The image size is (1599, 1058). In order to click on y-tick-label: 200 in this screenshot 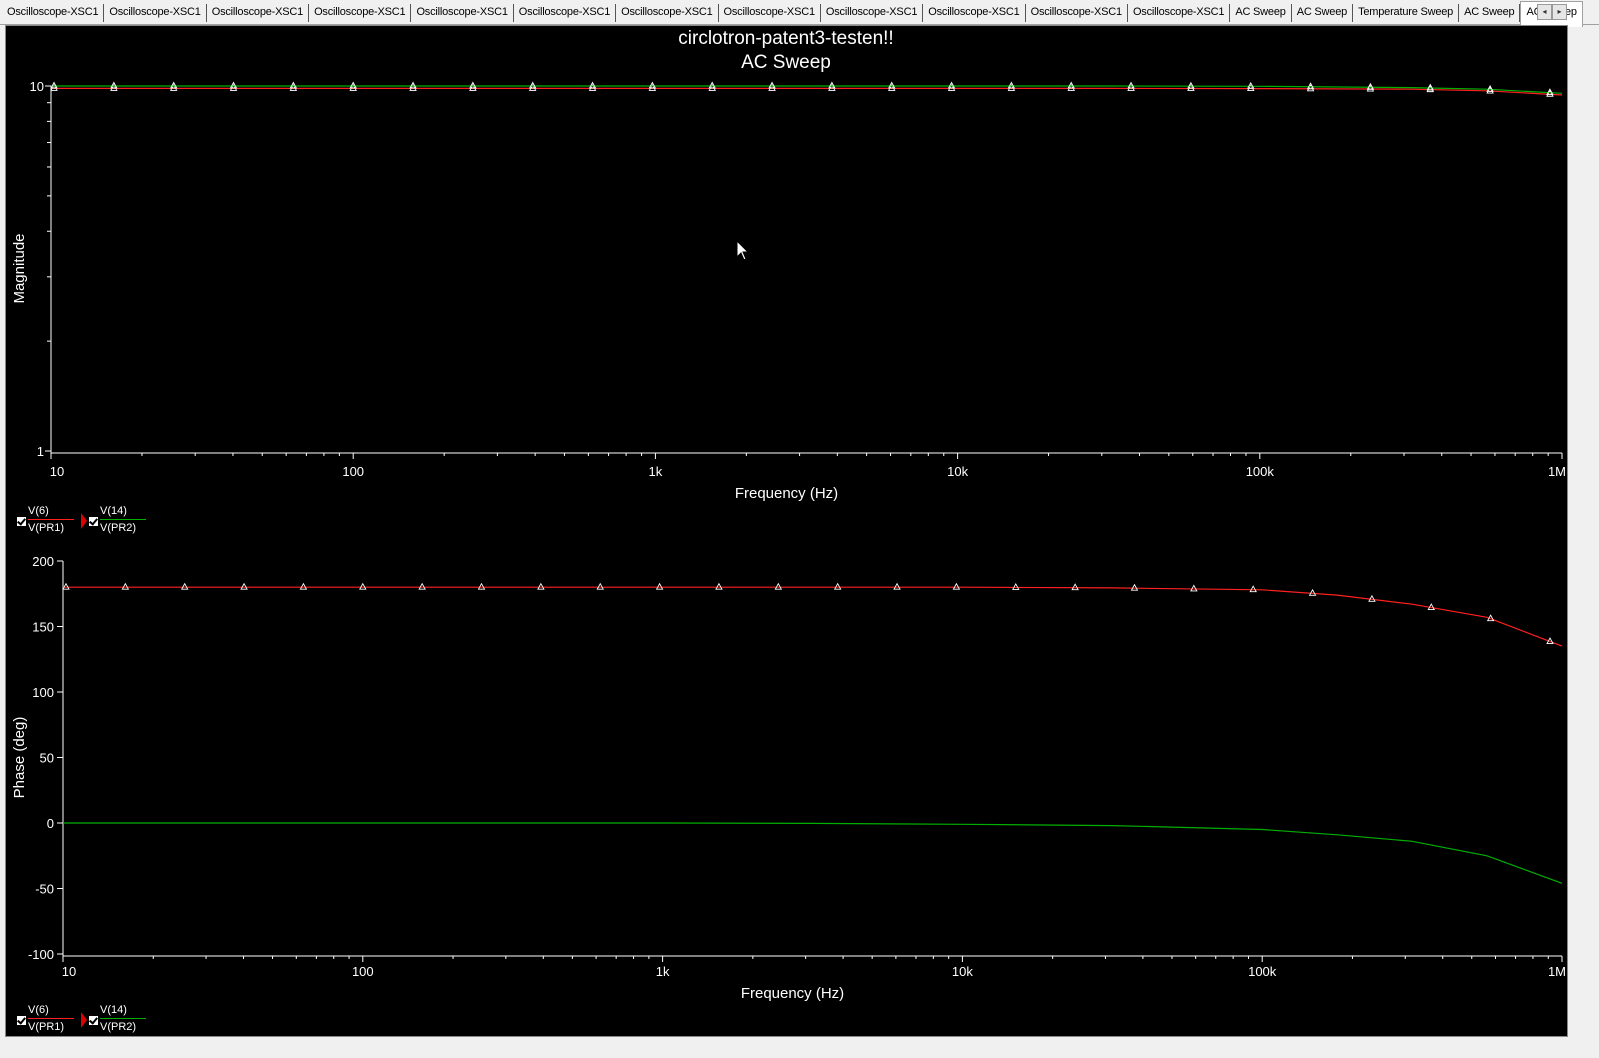, I will do `click(43, 561)`.